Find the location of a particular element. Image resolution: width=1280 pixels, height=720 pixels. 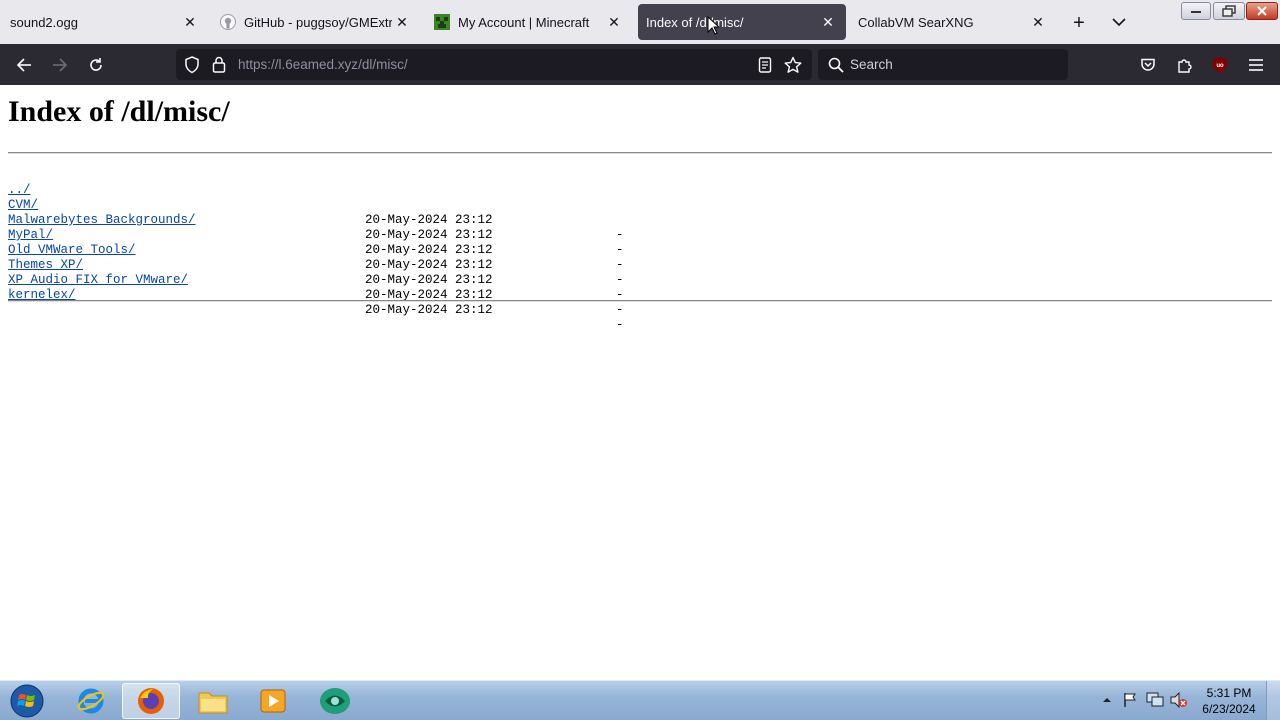

reload-icon is located at coordinates (96, 64).